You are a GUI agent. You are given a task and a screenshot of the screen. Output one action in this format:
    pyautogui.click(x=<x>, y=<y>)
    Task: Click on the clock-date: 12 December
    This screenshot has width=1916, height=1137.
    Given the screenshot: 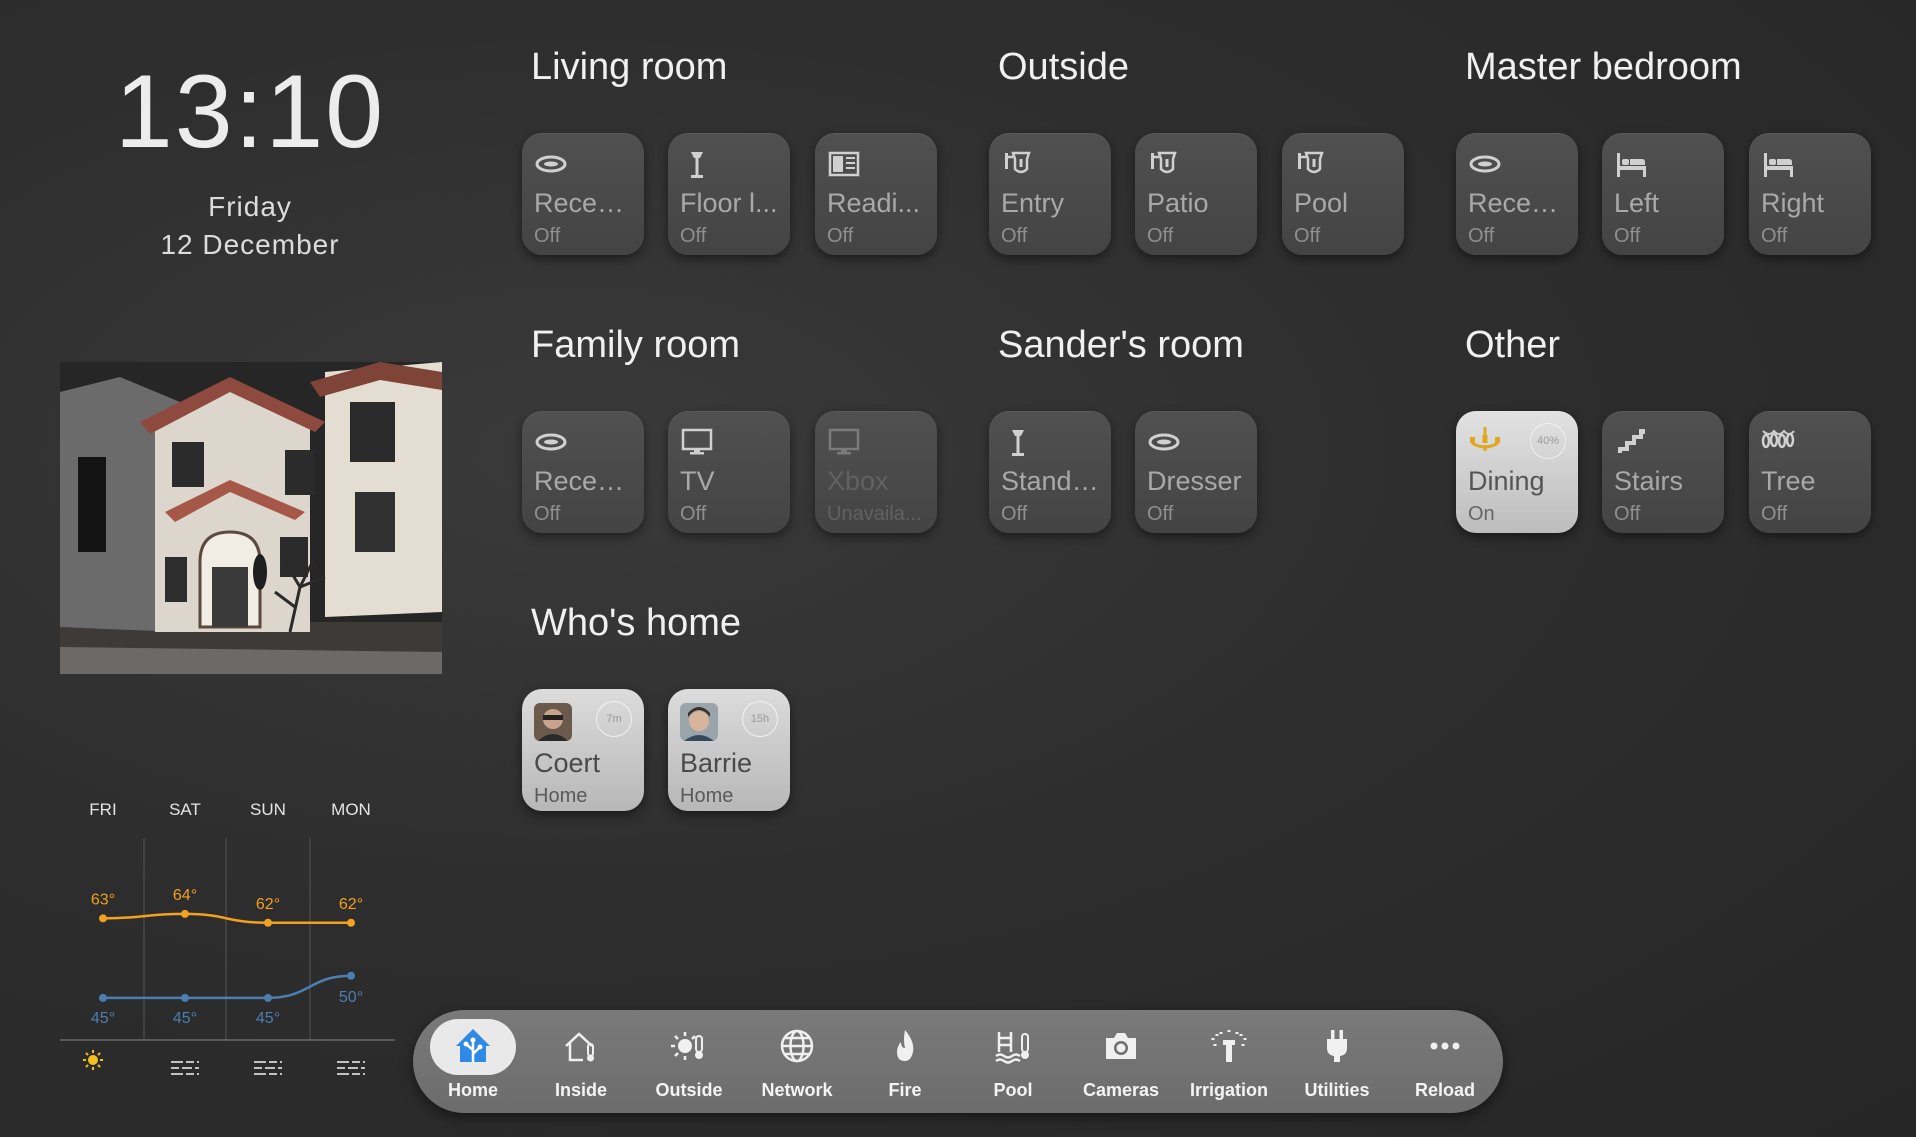 What is the action you would take?
    pyautogui.click(x=250, y=245)
    